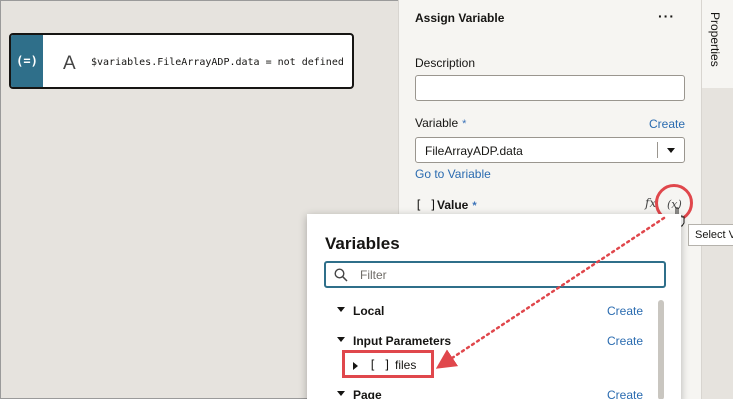  What do you see at coordinates (369, 311) in the screenshot?
I see `group-name: Local` at bounding box center [369, 311].